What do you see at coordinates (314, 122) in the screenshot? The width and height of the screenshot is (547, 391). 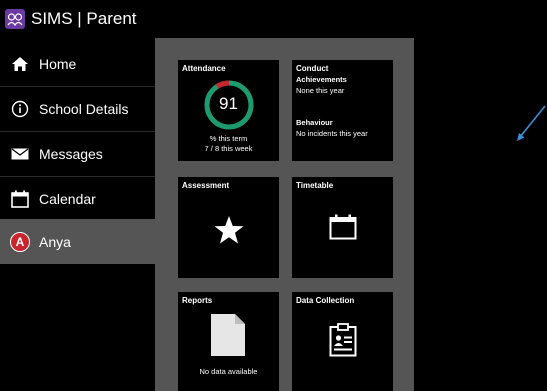 I see `behaviour-title: Behaviour` at bounding box center [314, 122].